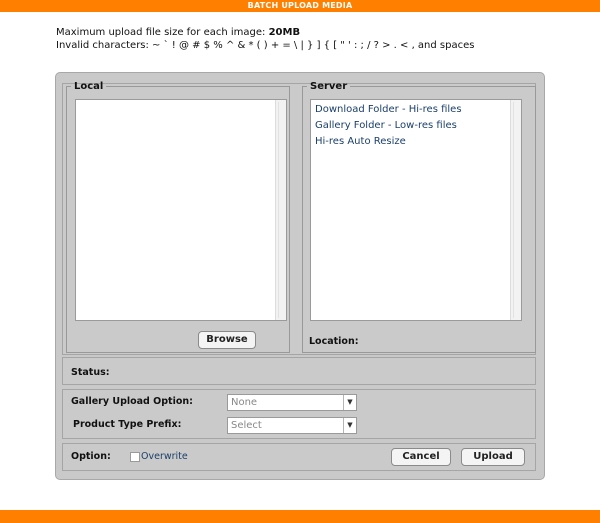  What do you see at coordinates (244, 402) in the screenshot?
I see `gallery-option-value: None` at bounding box center [244, 402].